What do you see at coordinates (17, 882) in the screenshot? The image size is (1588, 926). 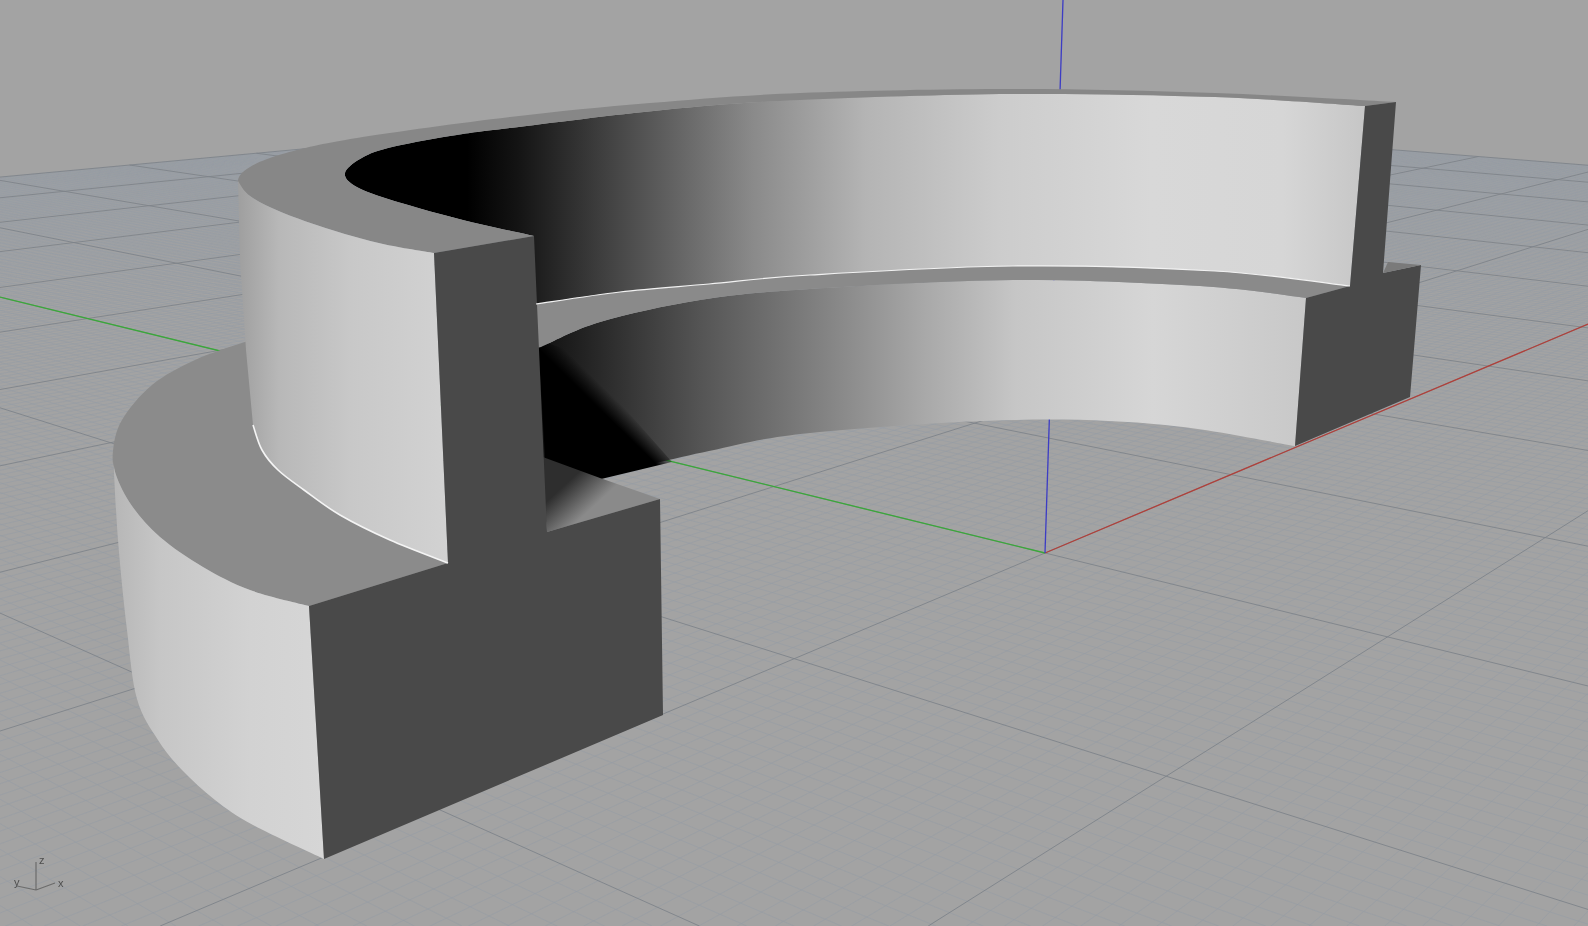 I see `axis-label: y` at bounding box center [17, 882].